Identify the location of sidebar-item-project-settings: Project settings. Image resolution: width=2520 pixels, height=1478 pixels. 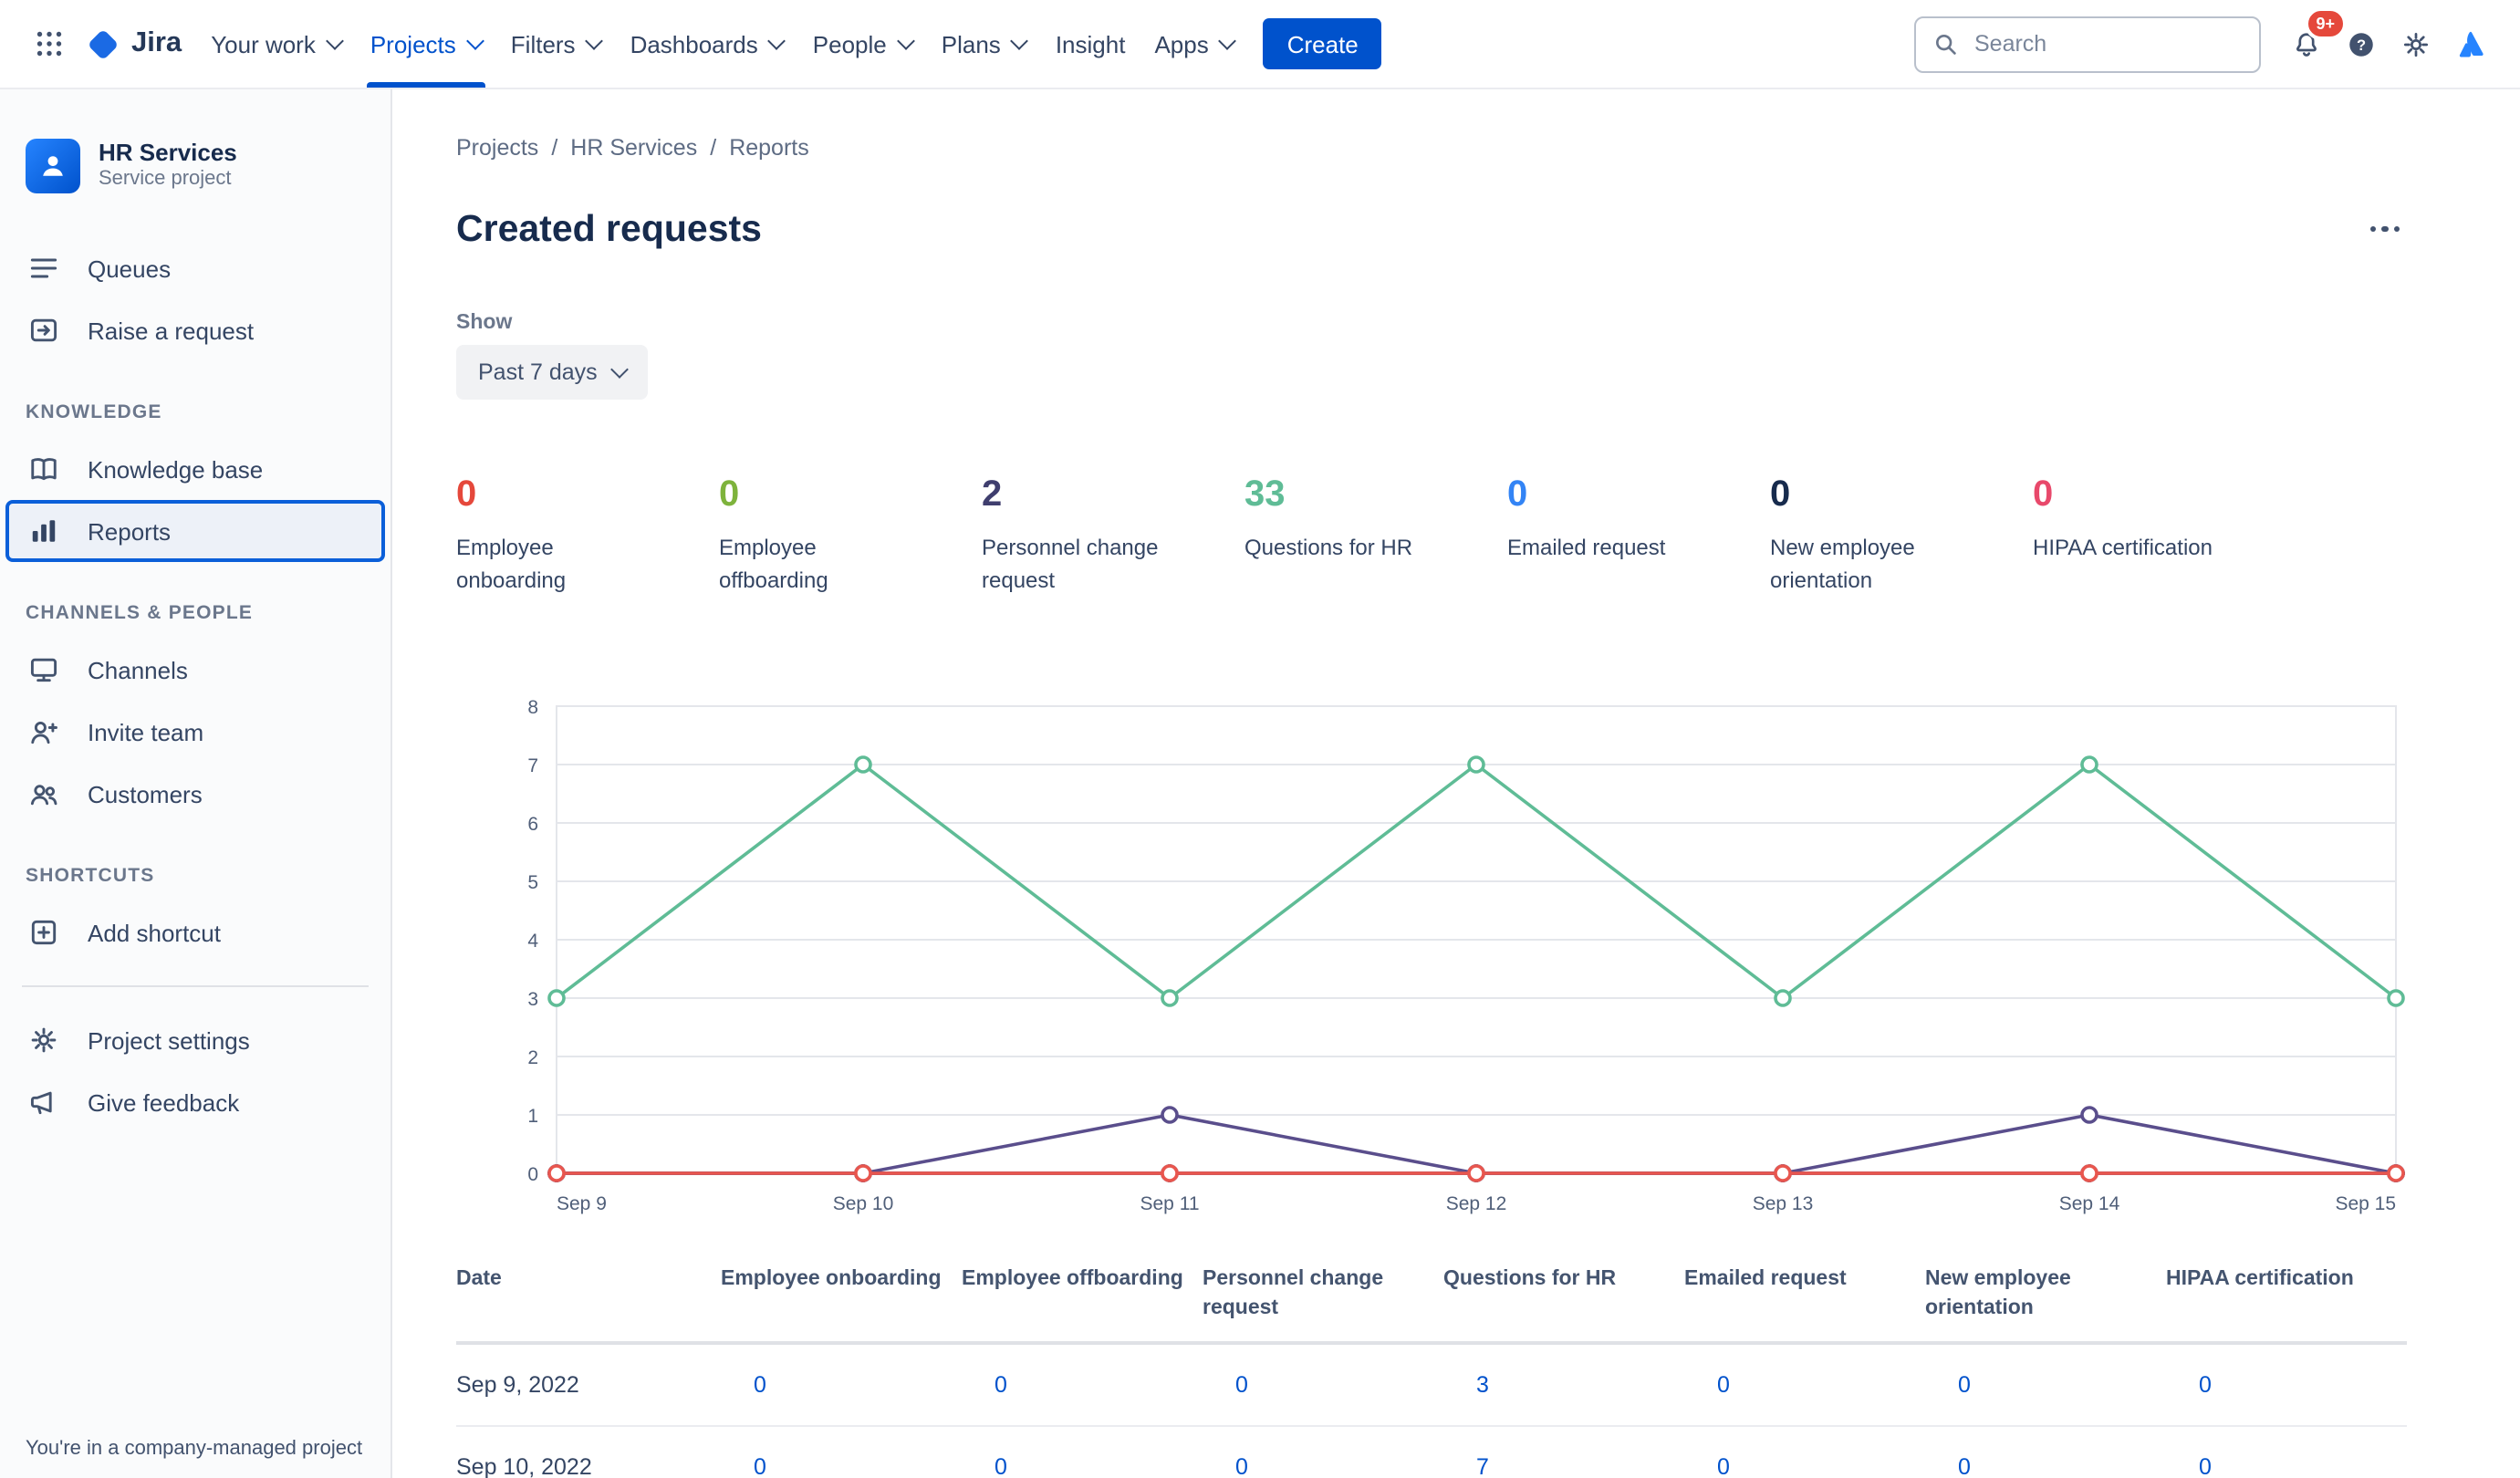
(195, 1040).